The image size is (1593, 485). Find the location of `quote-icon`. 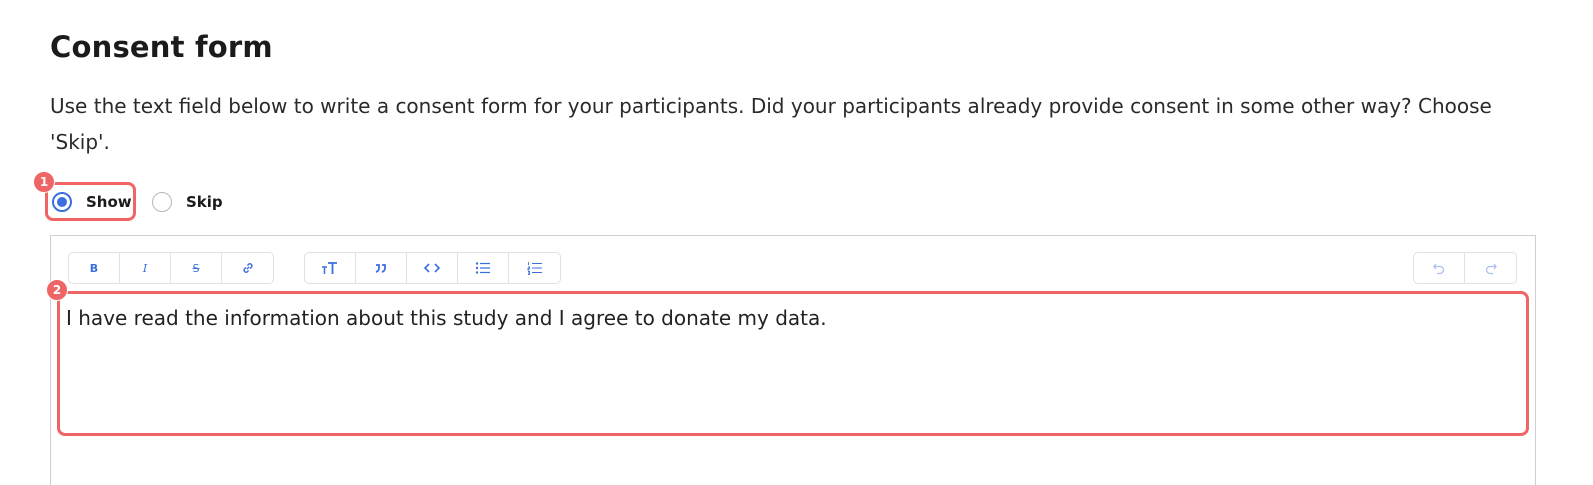

quote-icon is located at coordinates (381, 268).